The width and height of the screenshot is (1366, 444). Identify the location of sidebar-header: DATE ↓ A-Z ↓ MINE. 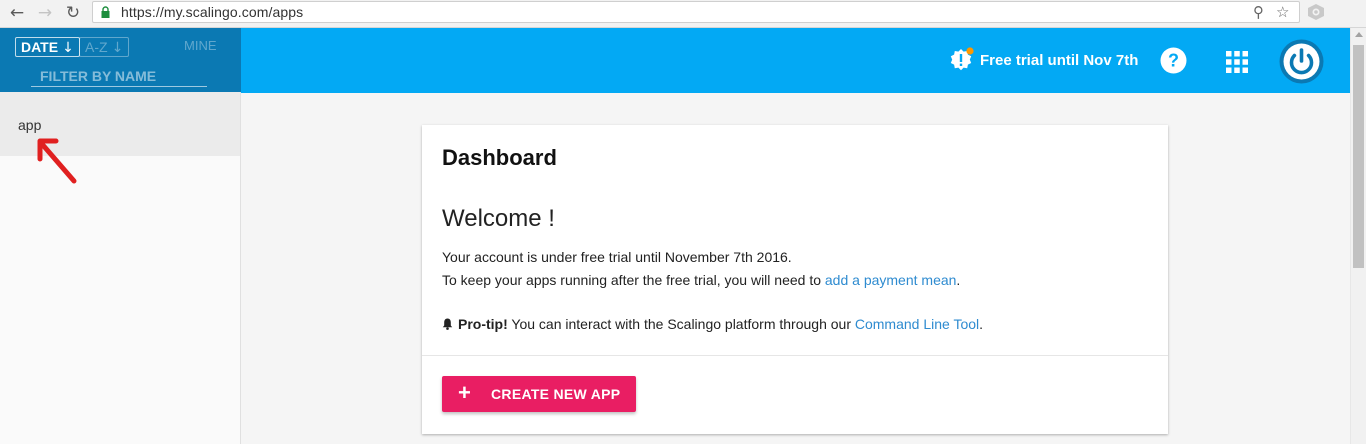
(120, 60).